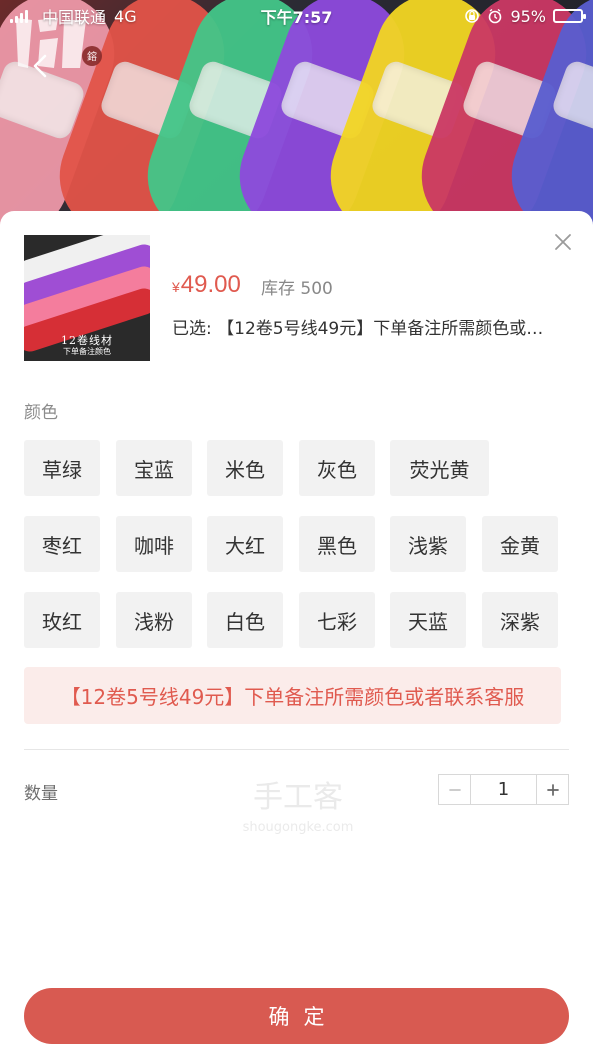 This screenshot has height=1055, width=593. I want to click on selected-option-text: 已选: 【12卷5号线49元】下单备注所需颜色或者联系客服, so click(366, 329).